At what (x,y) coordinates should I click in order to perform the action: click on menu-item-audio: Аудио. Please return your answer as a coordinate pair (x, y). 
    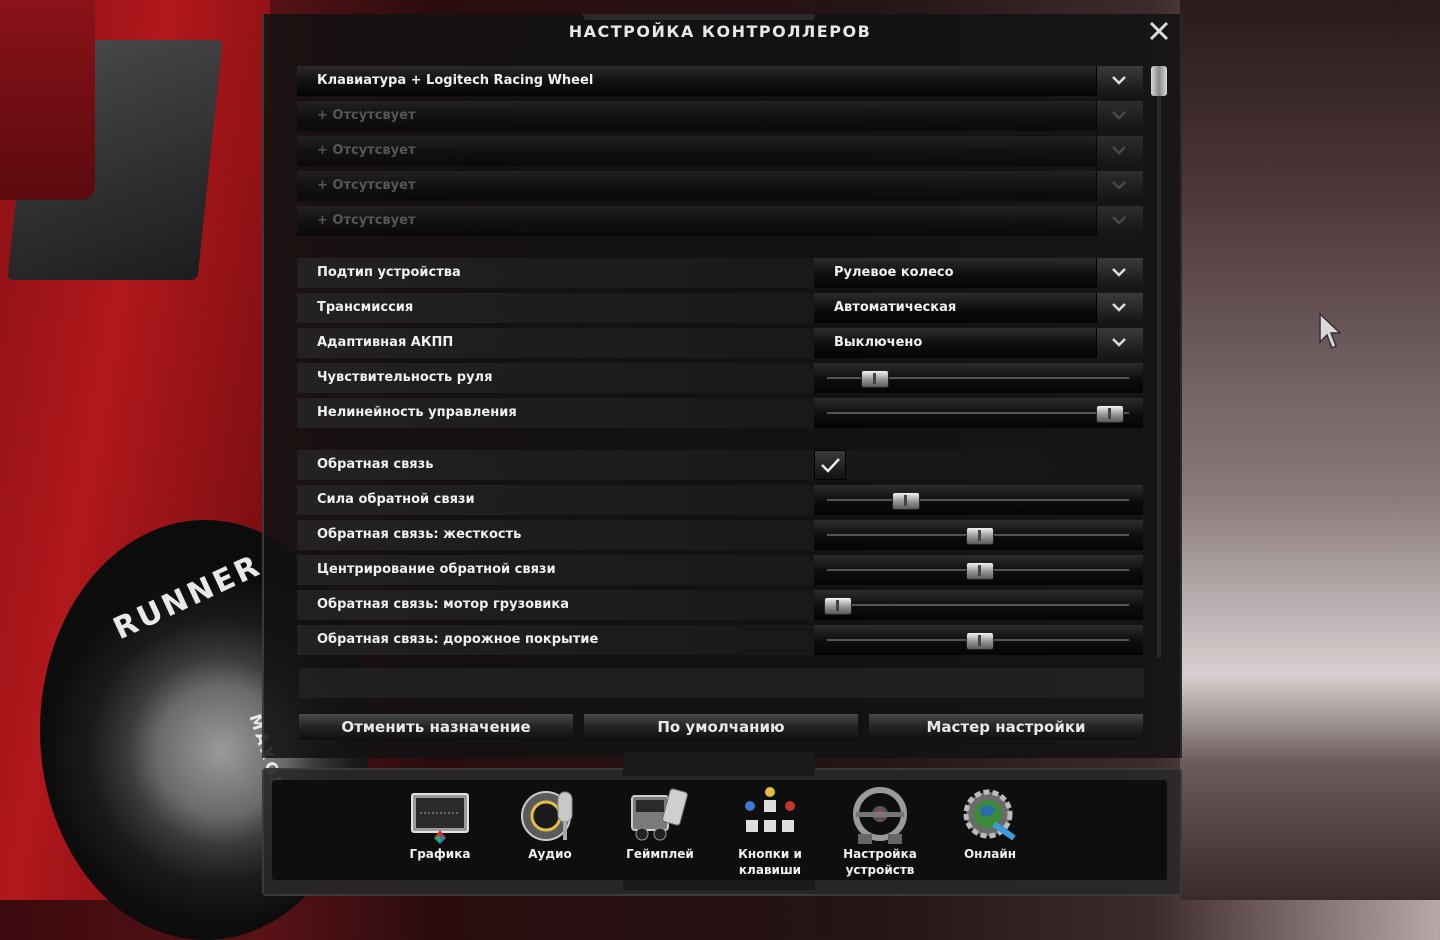
    Looking at the image, I should click on (550, 834).